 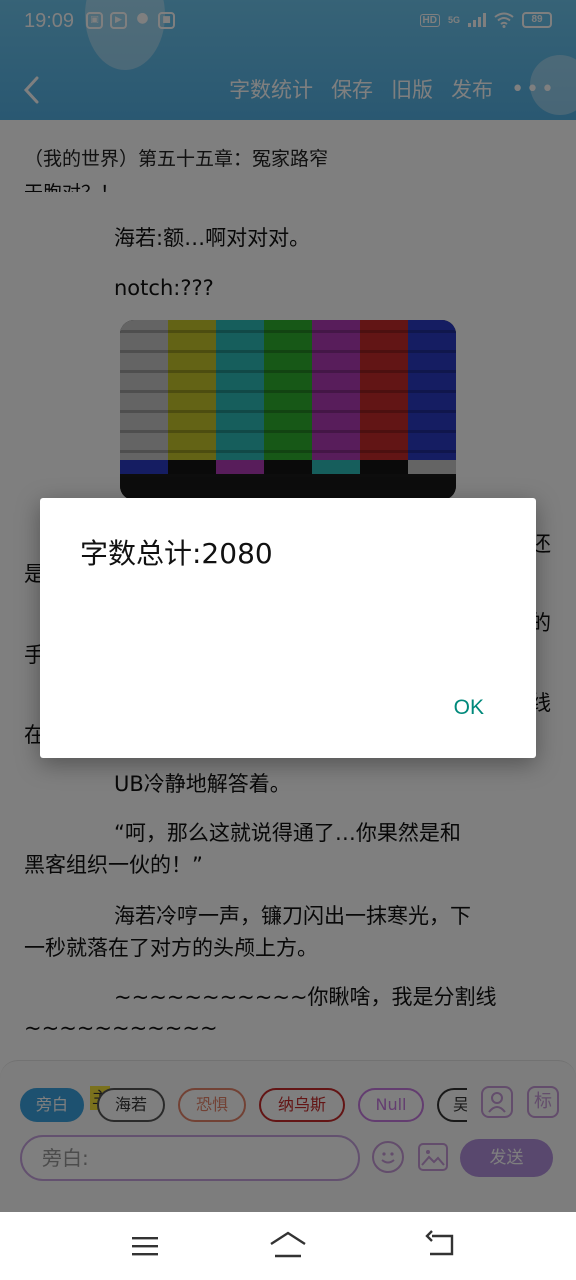 I want to click on dialog-message: 字数总计:2080, so click(x=176, y=553).